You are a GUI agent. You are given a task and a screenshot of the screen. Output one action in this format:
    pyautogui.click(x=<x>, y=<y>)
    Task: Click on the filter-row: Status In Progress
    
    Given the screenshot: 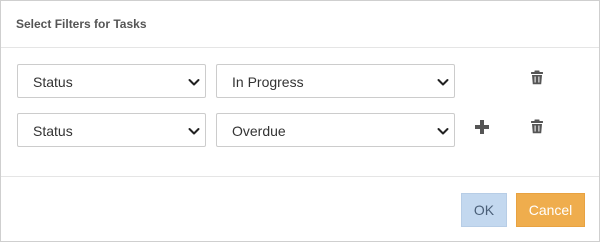 What is the action you would take?
    pyautogui.click(x=300, y=81)
    